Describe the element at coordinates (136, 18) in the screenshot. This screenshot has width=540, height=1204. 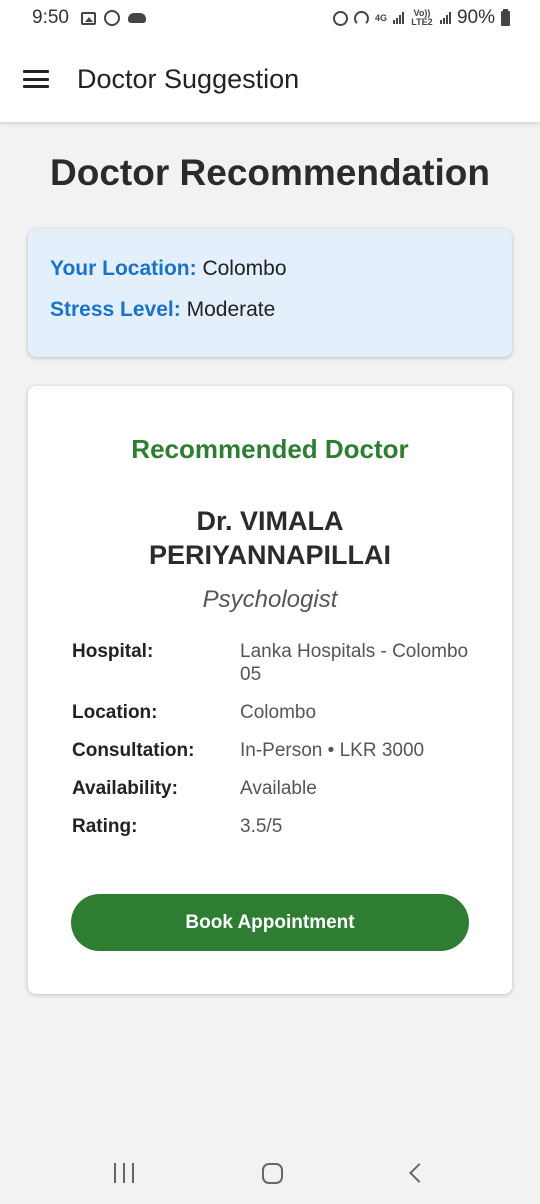
I see `cloud-icon` at that location.